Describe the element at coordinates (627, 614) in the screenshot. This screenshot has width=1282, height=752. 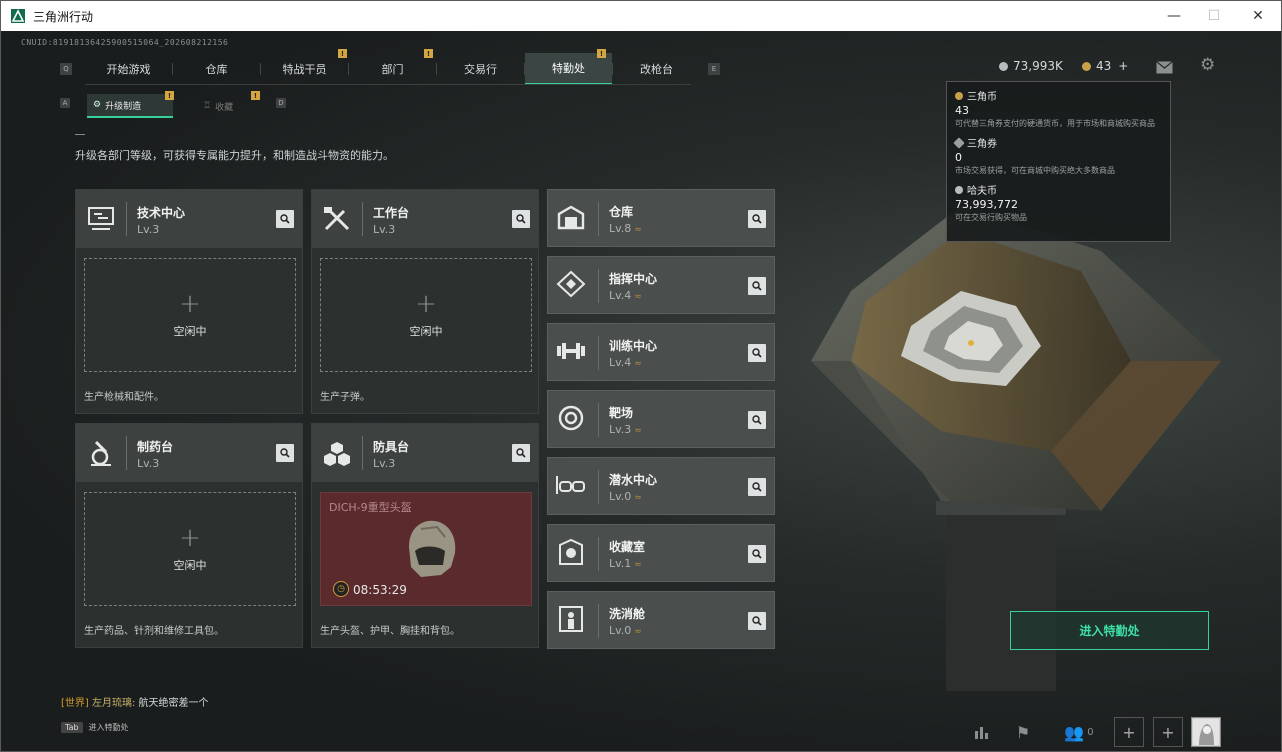
I see `facility-name: 洗消舱` at that location.